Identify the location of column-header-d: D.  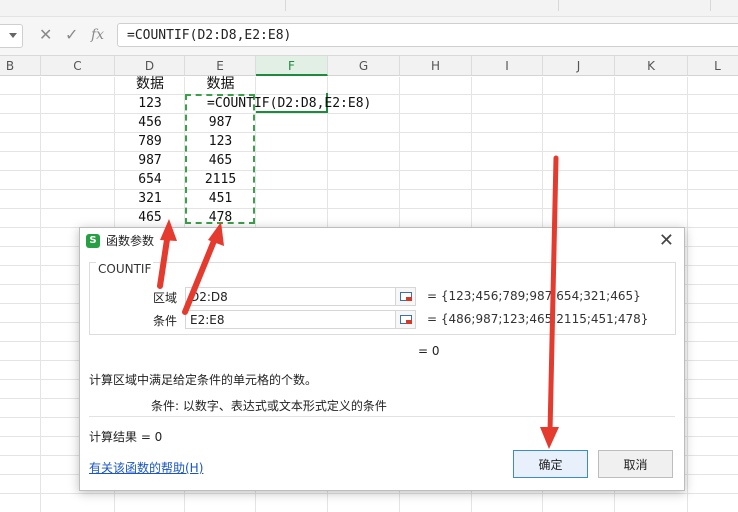
(150, 66).